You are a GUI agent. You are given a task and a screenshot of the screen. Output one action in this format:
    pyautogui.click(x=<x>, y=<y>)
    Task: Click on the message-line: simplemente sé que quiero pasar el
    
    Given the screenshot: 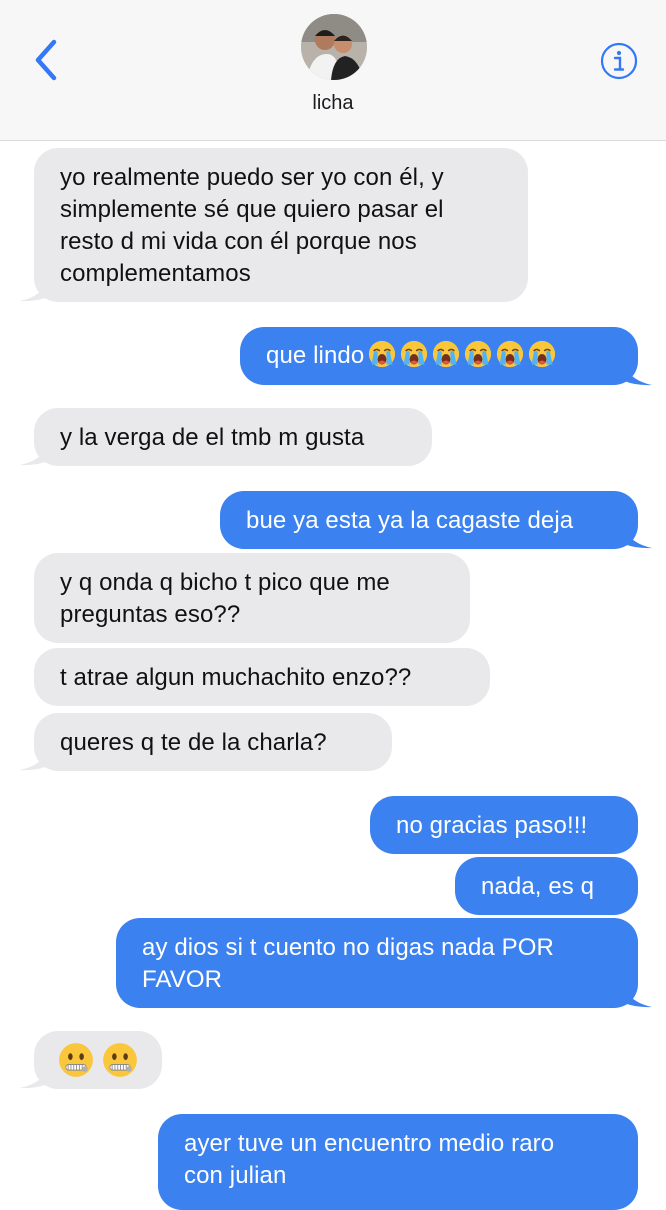 What is the action you would take?
    pyautogui.click(x=252, y=209)
    